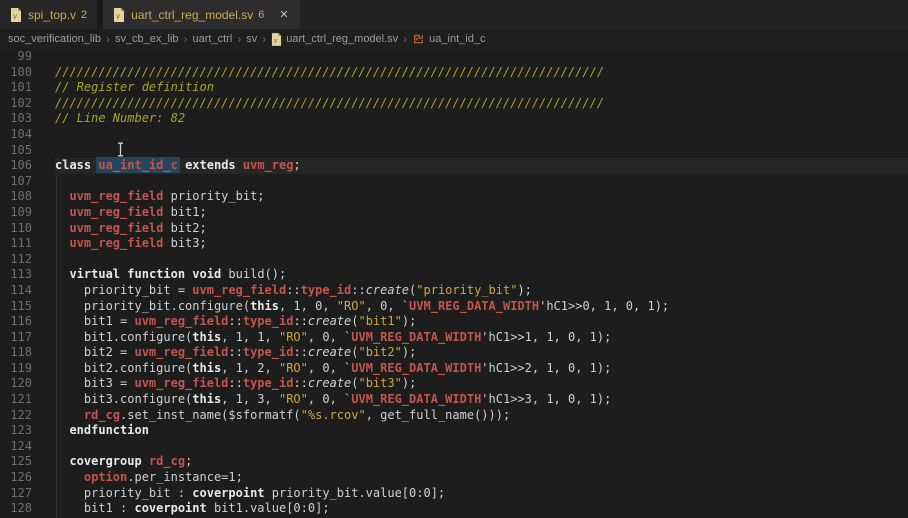 The height and width of the screenshot is (518, 908). I want to click on code-line-text: // Line Number: 82, so click(120, 118).